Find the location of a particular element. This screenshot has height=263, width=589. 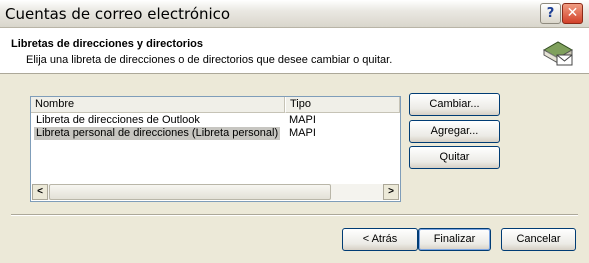

window-title: Cuentas de correo electrónico is located at coordinates (118, 14).